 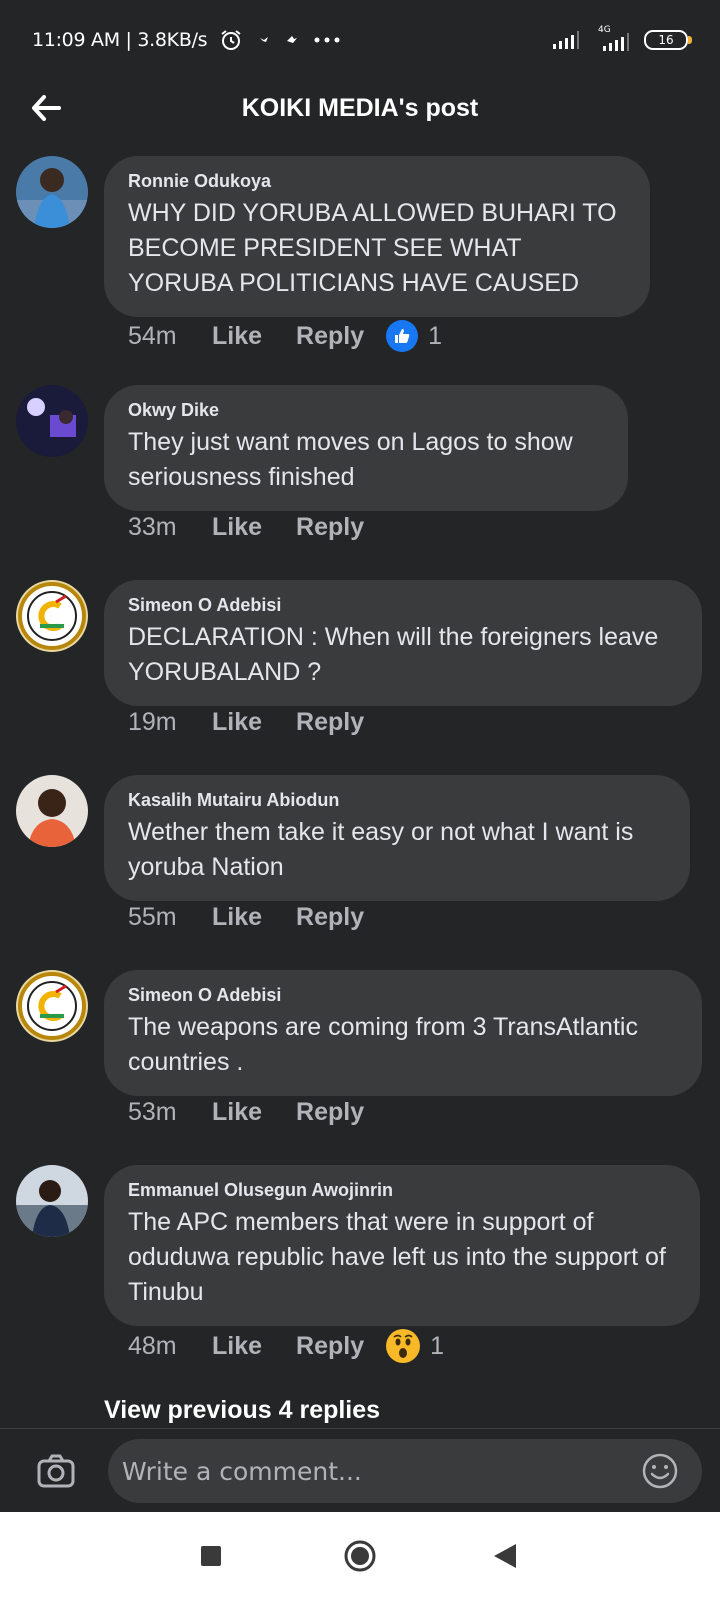 What do you see at coordinates (152, 722) in the screenshot?
I see `comment-time: 19m` at bounding box center [152, 722].